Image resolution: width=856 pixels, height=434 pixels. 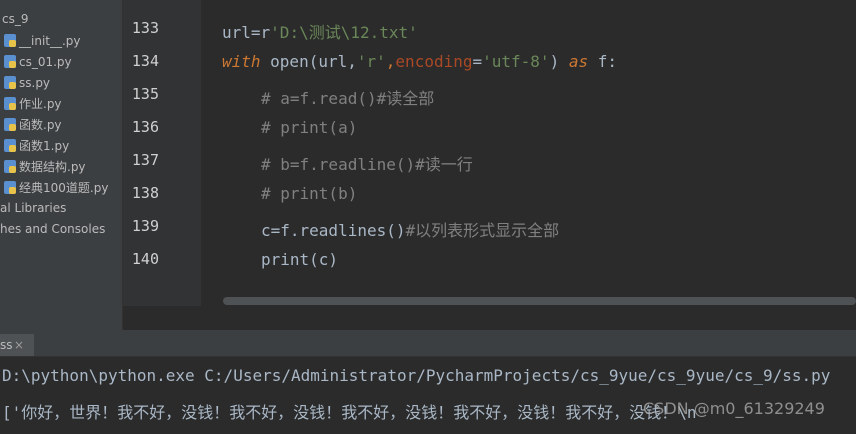 I want to click on line-number: 139, so click(x=145, y=226).